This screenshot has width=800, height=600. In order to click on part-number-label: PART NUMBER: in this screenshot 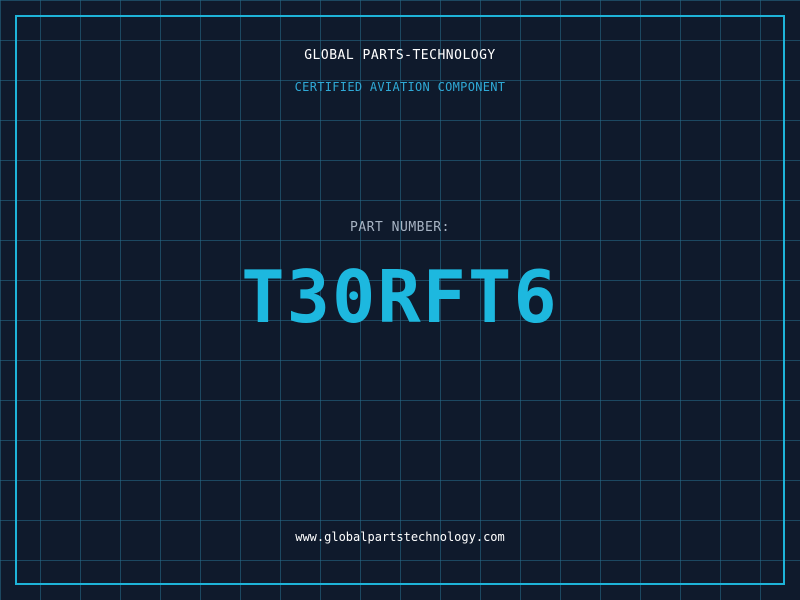, I will do `click(400, 227)`.